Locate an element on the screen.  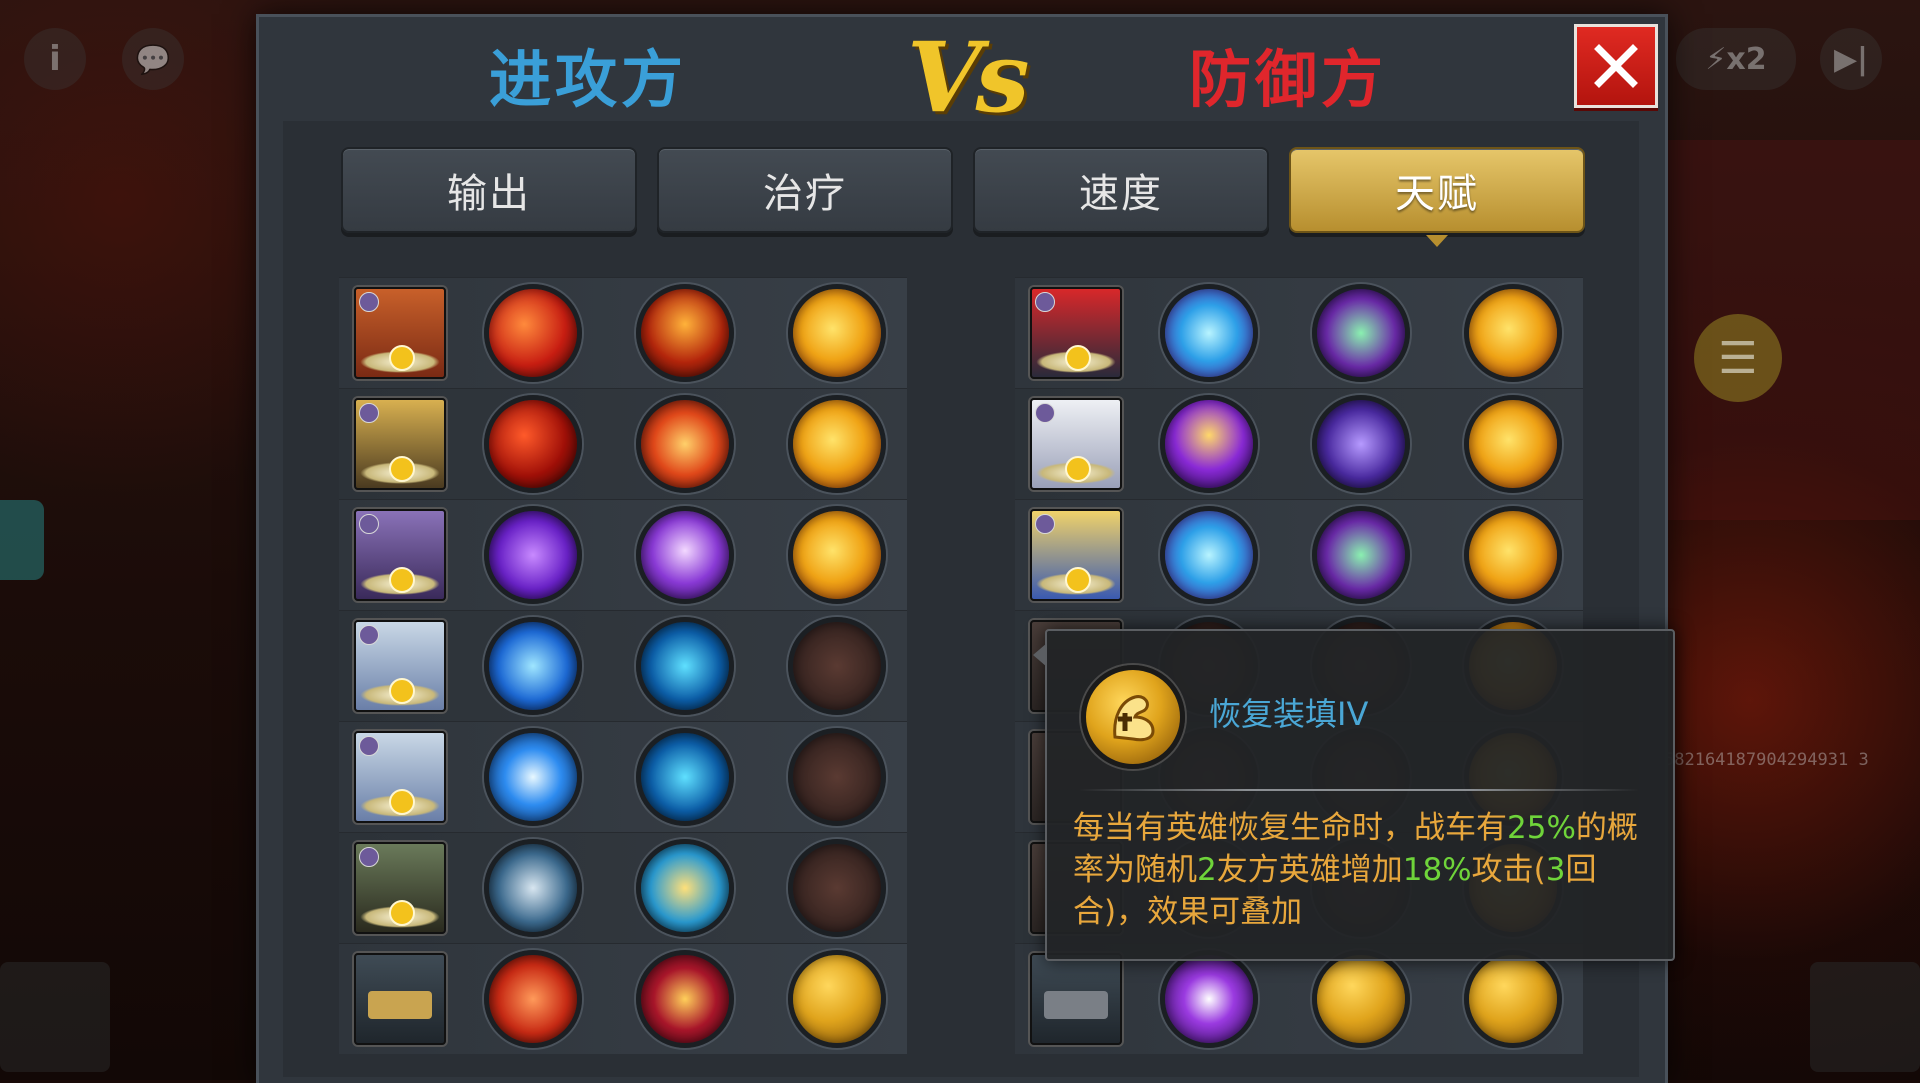
close-button is located at coordinates (1616, 66).